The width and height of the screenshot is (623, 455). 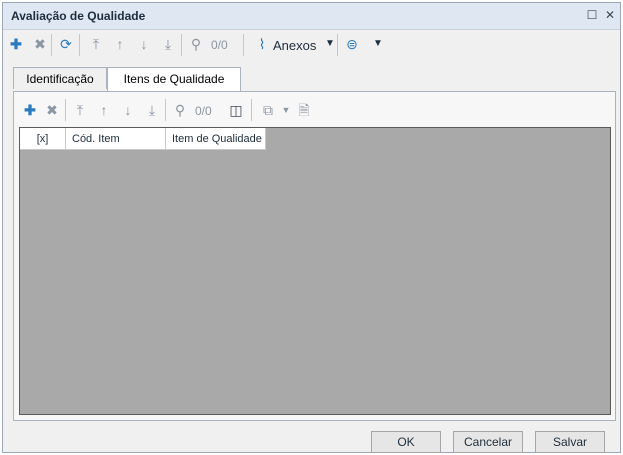 What do you see at coordinates (313, 79) in the screenshot?
I see `tab-strip: Identificação Itens de Qualidade` at bounding box center [313, 79].